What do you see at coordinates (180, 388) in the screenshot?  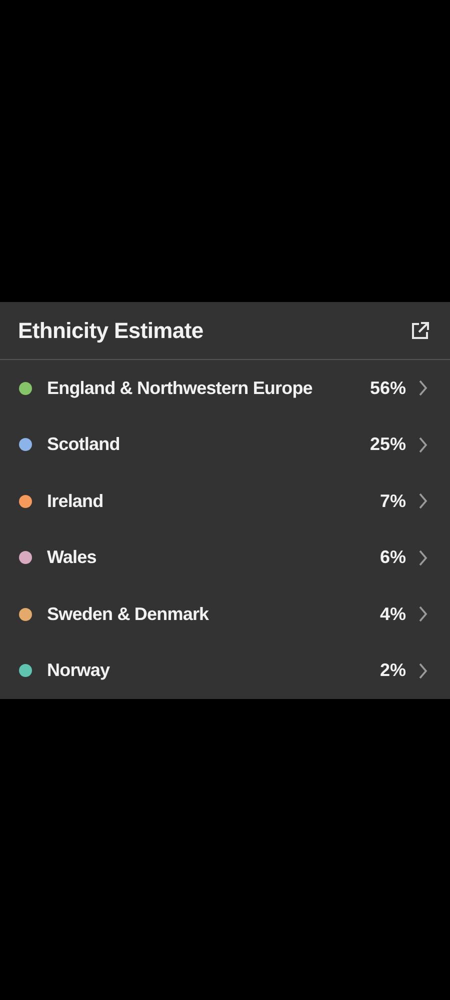 I see `region-name: England & Northwestern Europe` at bounding box center [180, 388].